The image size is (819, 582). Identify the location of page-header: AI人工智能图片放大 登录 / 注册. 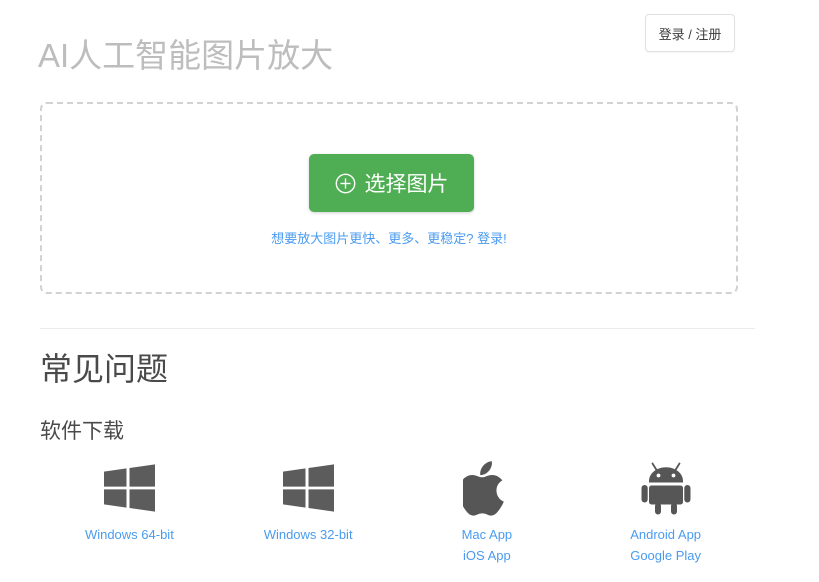
(409, 39).